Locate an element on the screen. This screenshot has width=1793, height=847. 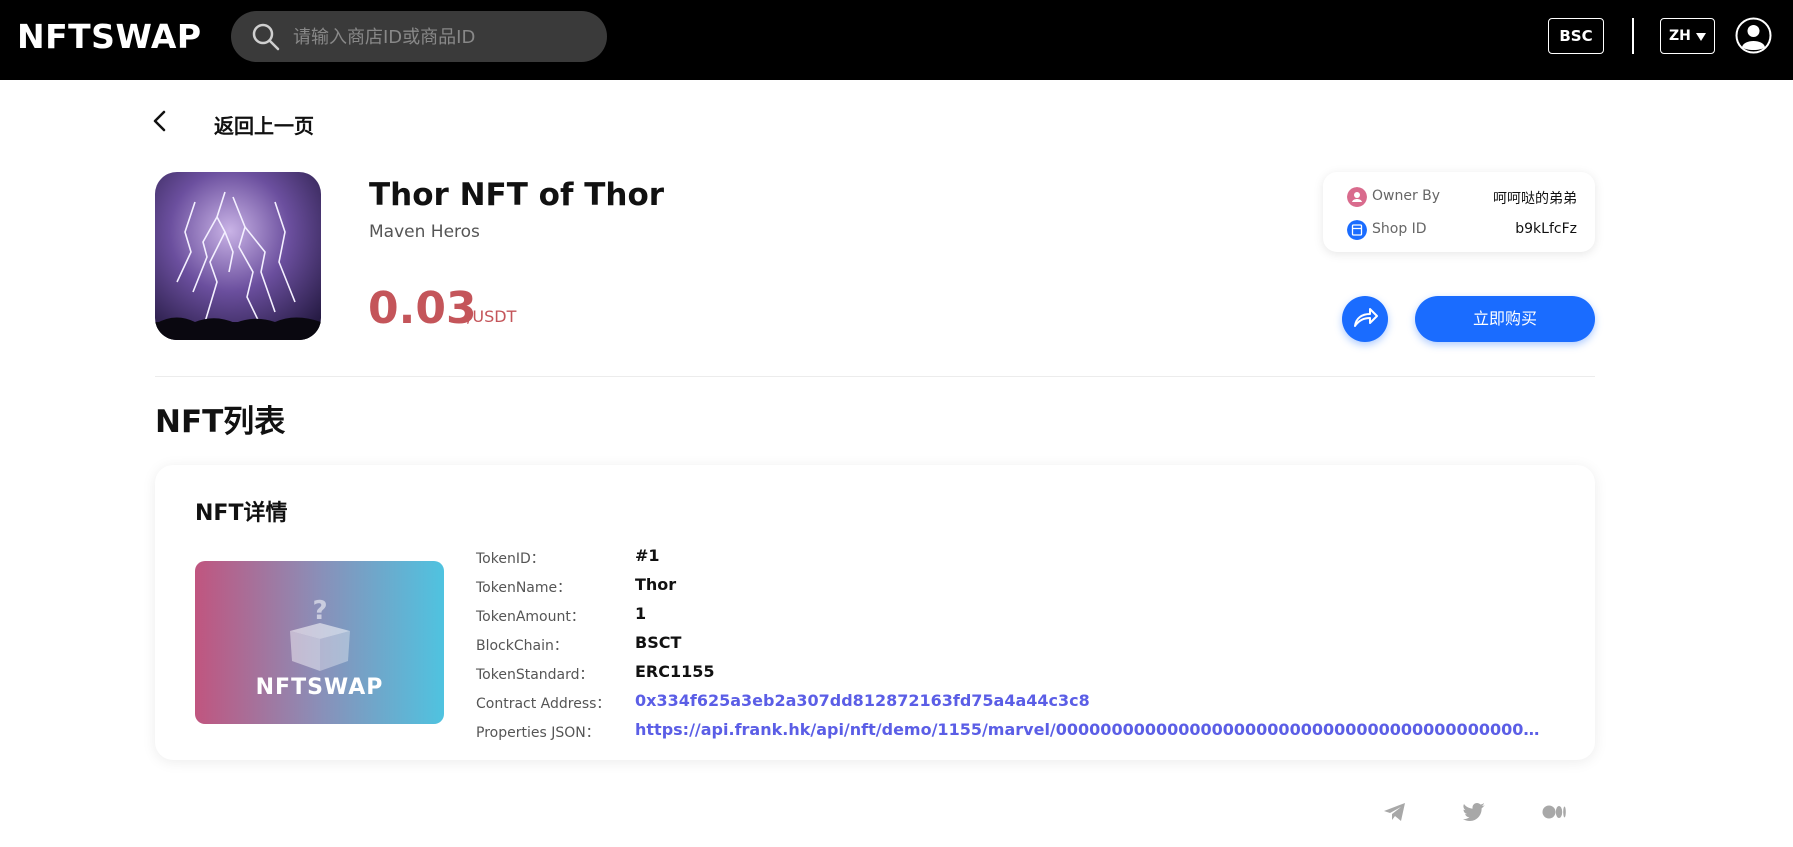
shop-icon is located at coordinates (1357, 230).